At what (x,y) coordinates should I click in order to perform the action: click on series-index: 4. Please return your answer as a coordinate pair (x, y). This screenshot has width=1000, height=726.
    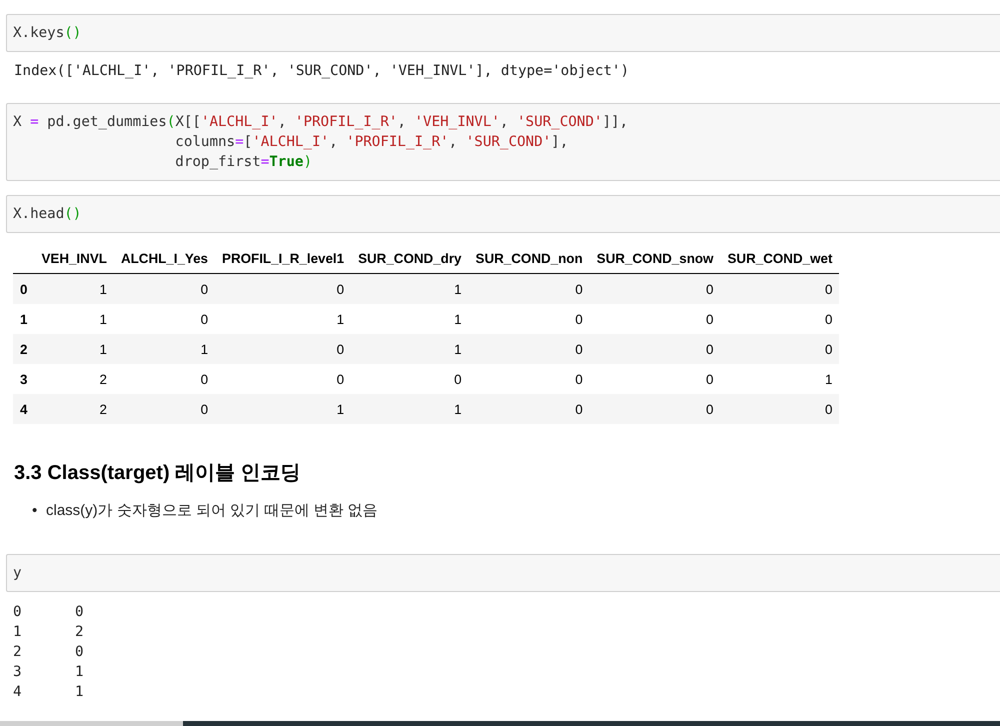
    Looking at the image, I should click on (18, 692).